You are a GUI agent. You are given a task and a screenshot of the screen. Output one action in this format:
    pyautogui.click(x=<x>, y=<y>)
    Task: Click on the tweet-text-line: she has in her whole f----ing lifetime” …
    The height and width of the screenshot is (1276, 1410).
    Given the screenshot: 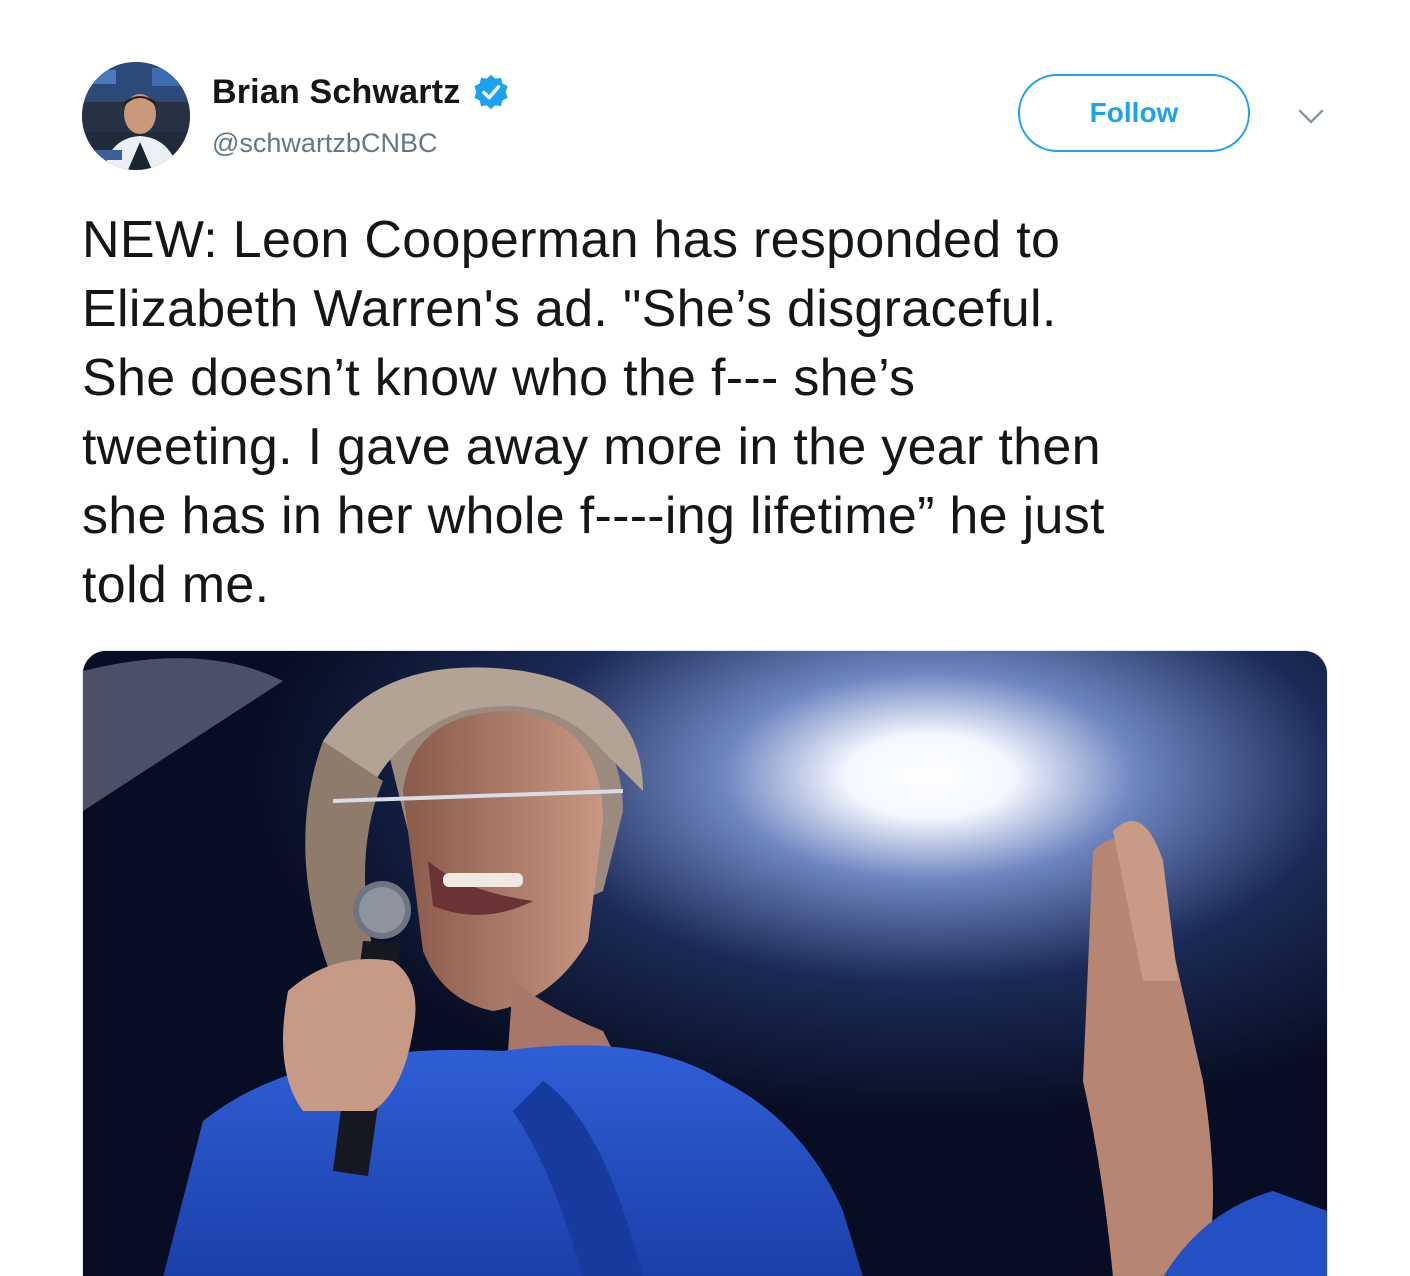 What is the action you would take?
    pyautogui.click(x=593, y=516)
    